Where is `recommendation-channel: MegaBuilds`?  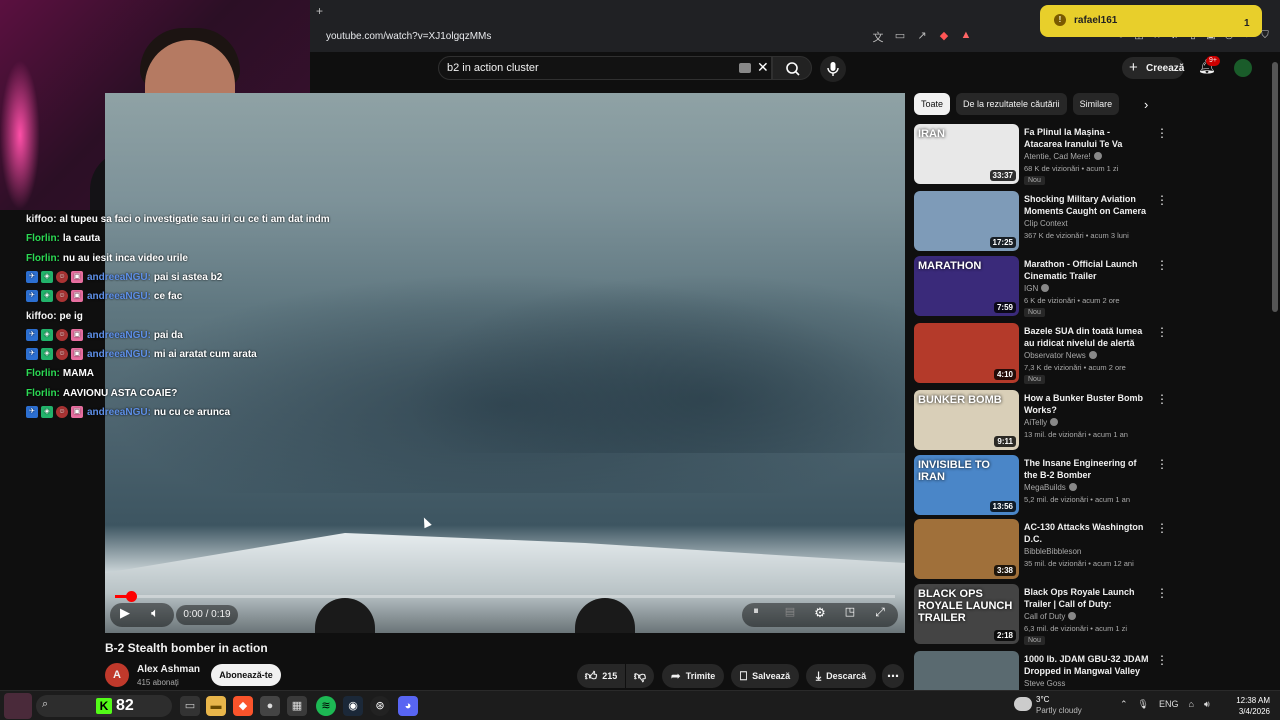 recommendation-channel: MegaBuilds is located at coordinates (1050, 487).